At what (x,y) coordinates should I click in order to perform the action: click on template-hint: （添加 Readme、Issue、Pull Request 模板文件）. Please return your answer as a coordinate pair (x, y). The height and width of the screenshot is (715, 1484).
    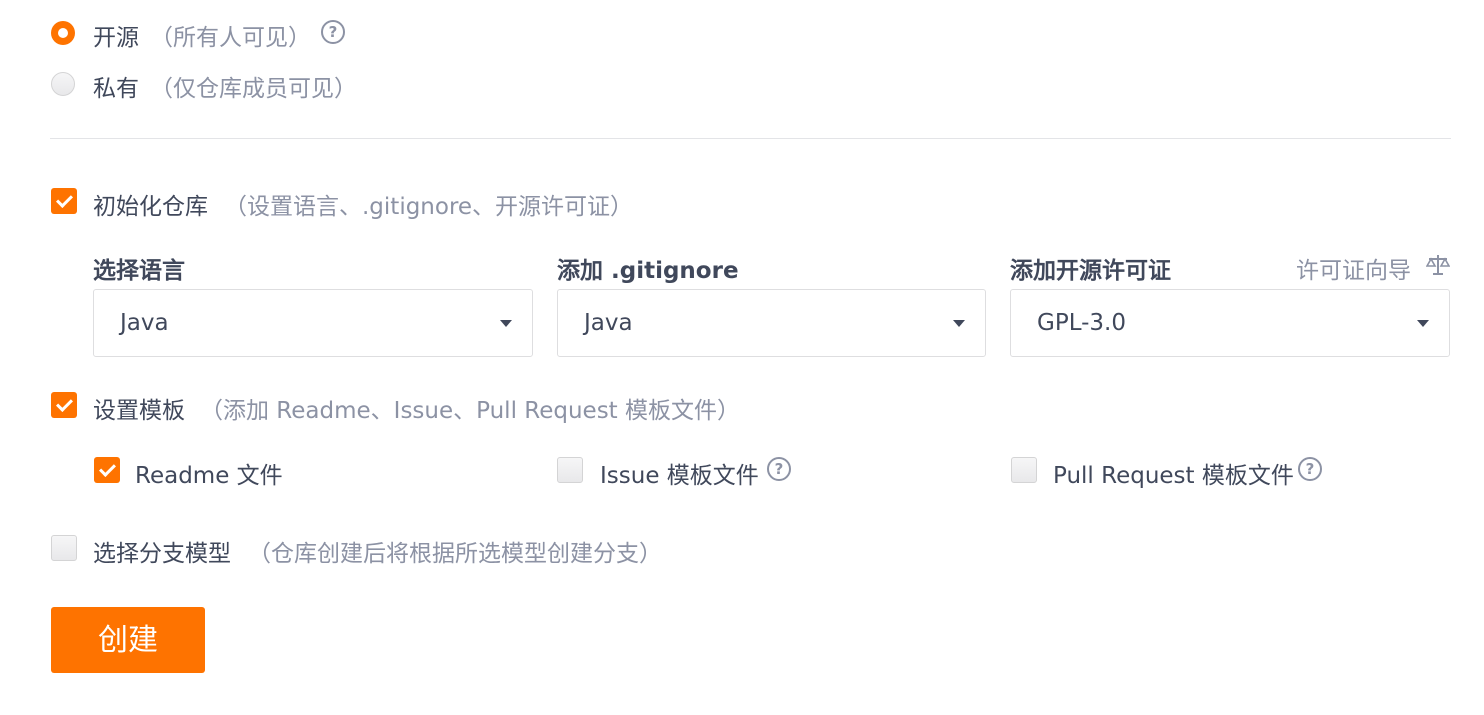
    Looking at the image, I should click on (470, 411).